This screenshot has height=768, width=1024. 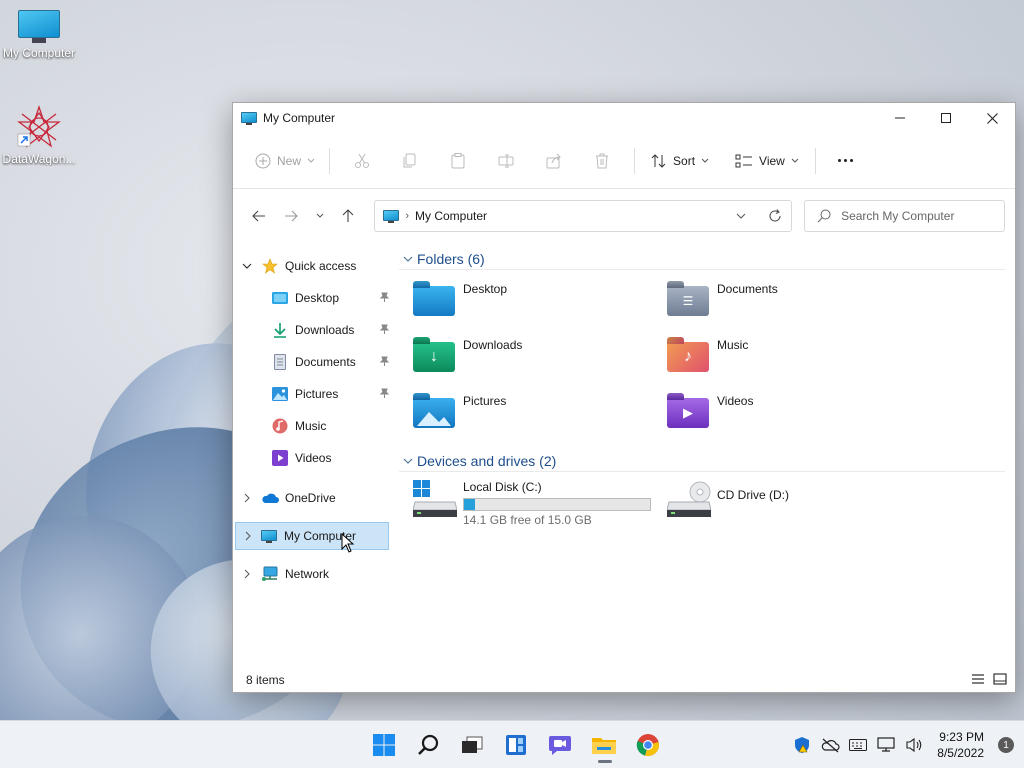 I want to click on toolbar-separator, so click(x=330, y=160).